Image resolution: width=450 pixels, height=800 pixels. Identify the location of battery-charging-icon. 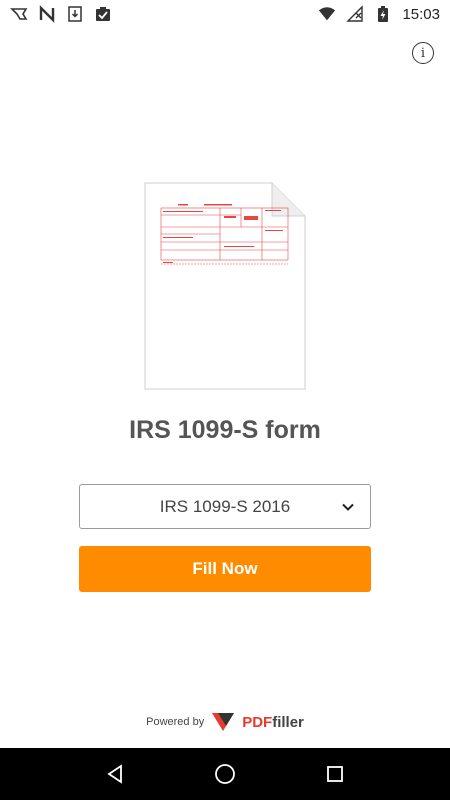
(383, 14).